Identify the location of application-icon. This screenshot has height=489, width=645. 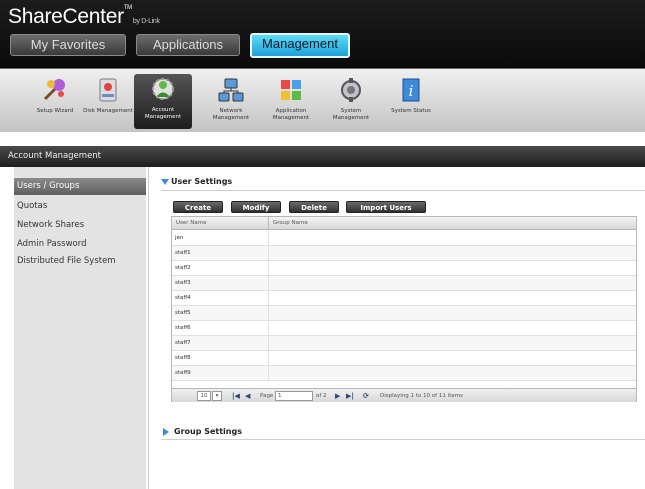
(291, 90).